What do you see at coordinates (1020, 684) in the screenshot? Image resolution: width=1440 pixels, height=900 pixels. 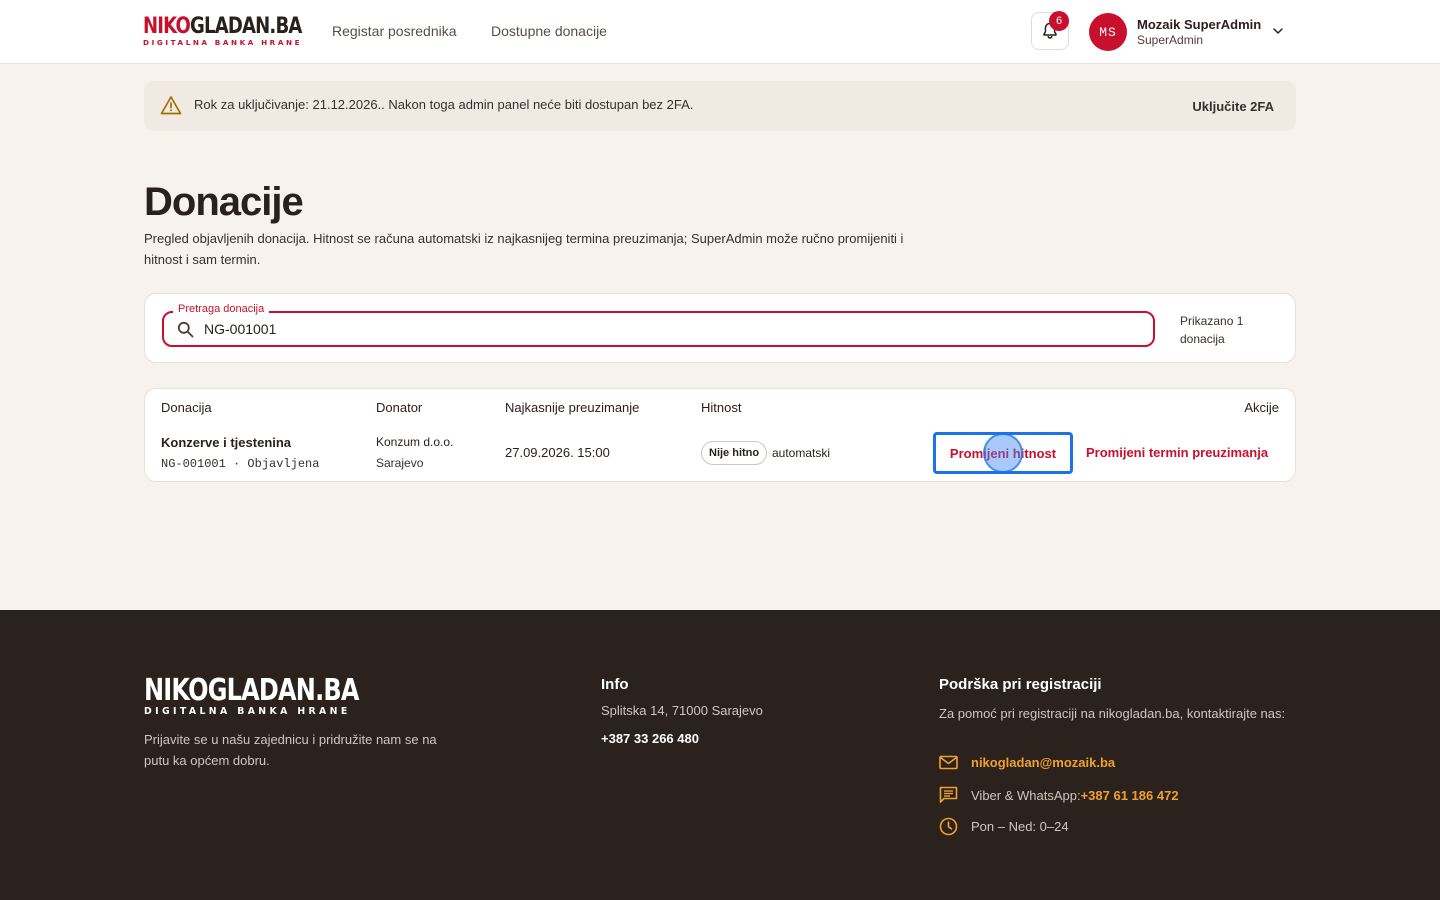 I see `footer-support-heading: Podrška pri registraciji` at bounding box center [1020, 684].